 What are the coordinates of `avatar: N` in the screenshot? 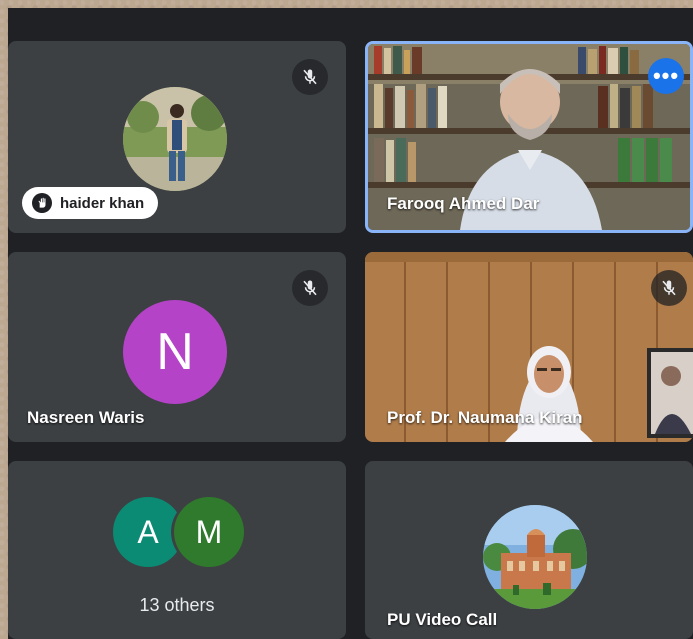 It's located at (175, 352).